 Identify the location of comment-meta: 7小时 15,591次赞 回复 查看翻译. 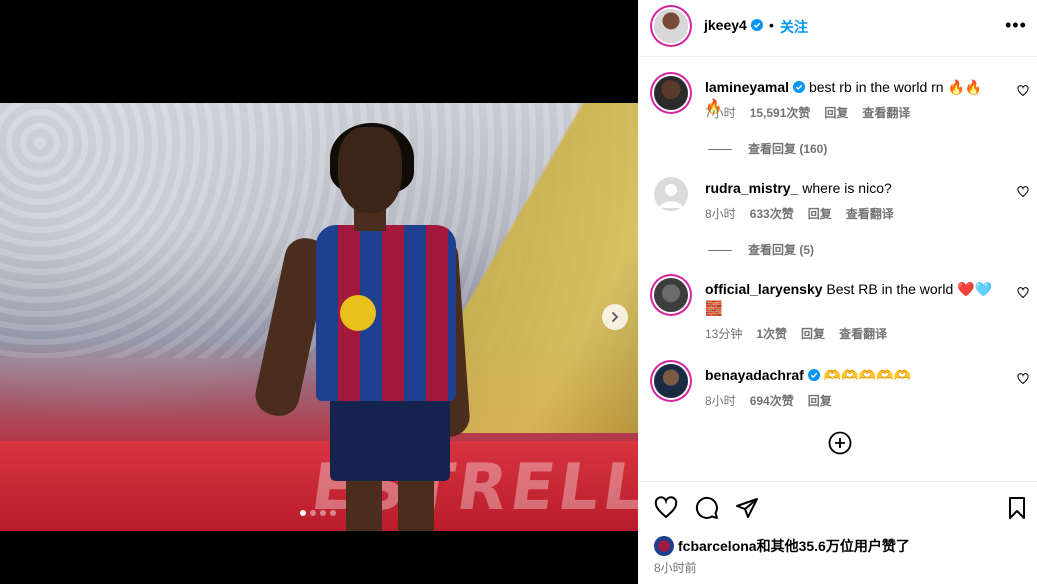
(807, 112).